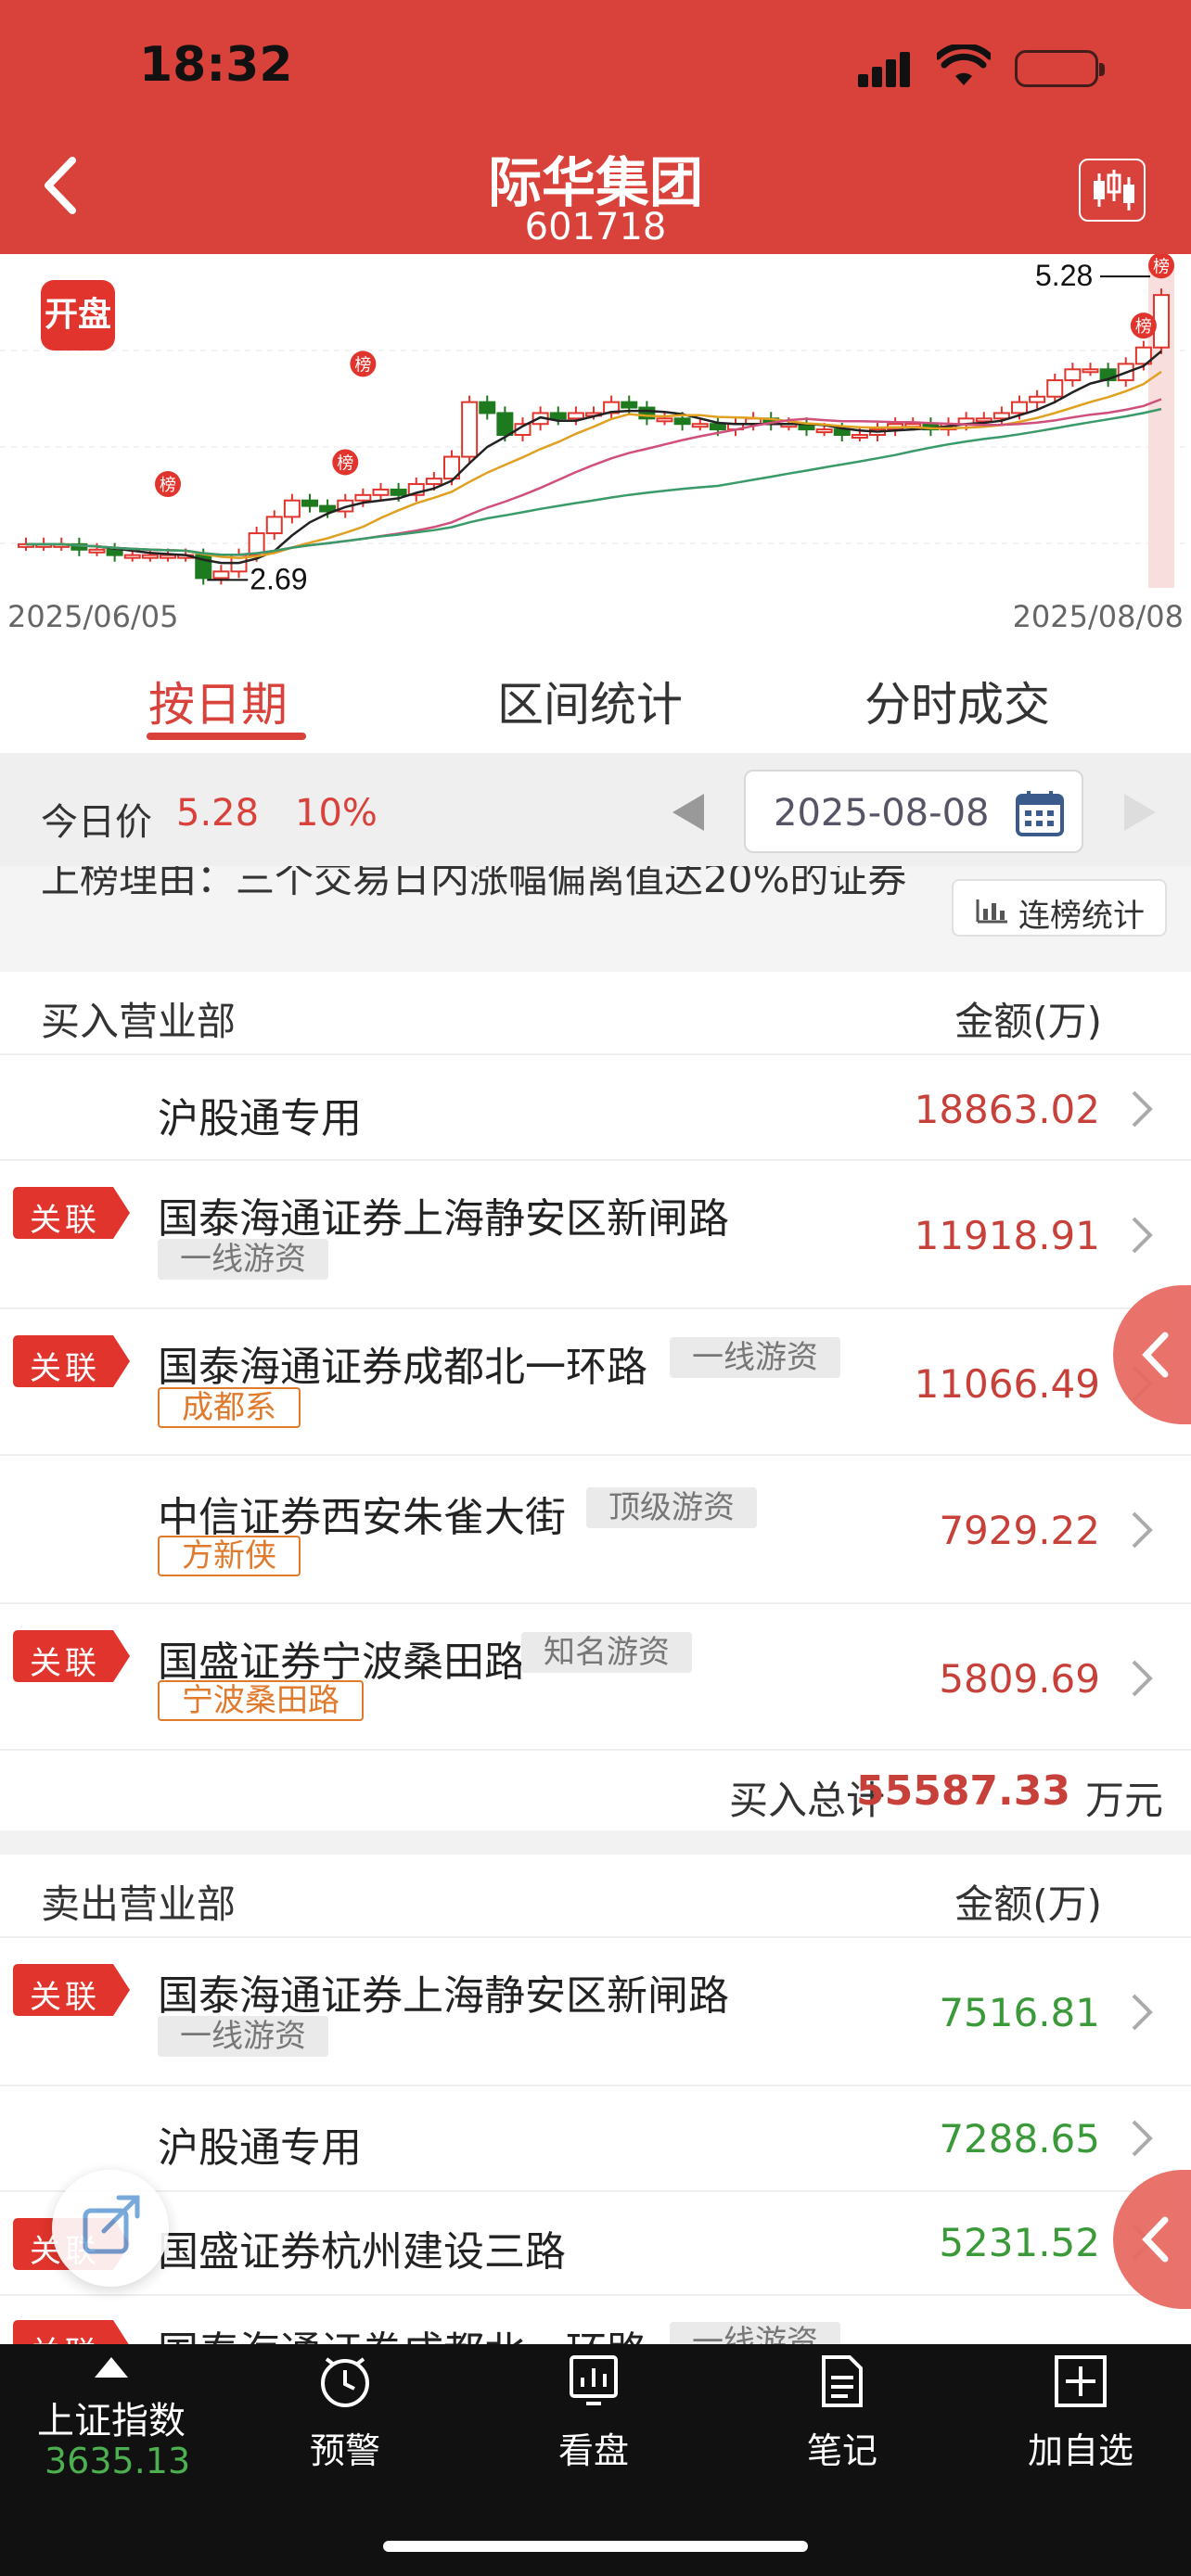 Image resolution: width=1191 pixels, height=2576 pixels. Describe the element at coordinates (345, 2413) in the screenshot. I see `alert-button: 预警` at that location.